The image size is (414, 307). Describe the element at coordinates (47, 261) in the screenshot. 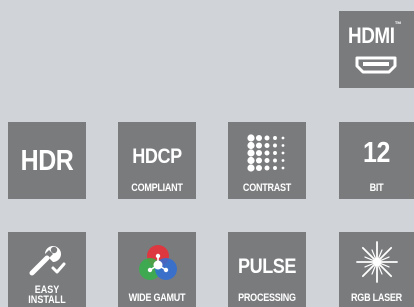

I see `wrench-check-icon` at that location.